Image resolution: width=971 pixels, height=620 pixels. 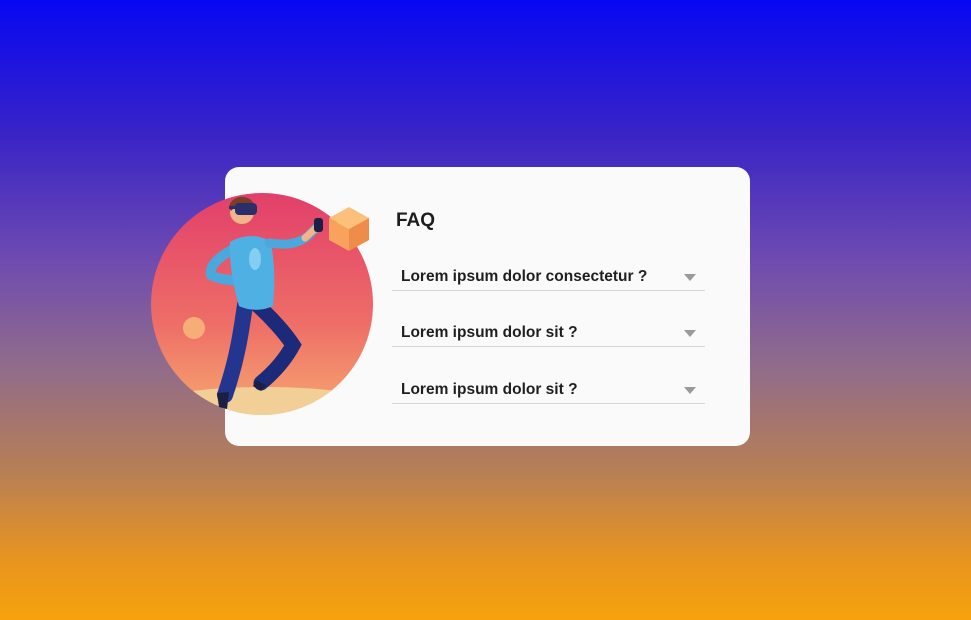 What do you see at coordinates (246, 209) in the screenshot?
I see `vr-headset-icon` at bounding box center [246, 209].